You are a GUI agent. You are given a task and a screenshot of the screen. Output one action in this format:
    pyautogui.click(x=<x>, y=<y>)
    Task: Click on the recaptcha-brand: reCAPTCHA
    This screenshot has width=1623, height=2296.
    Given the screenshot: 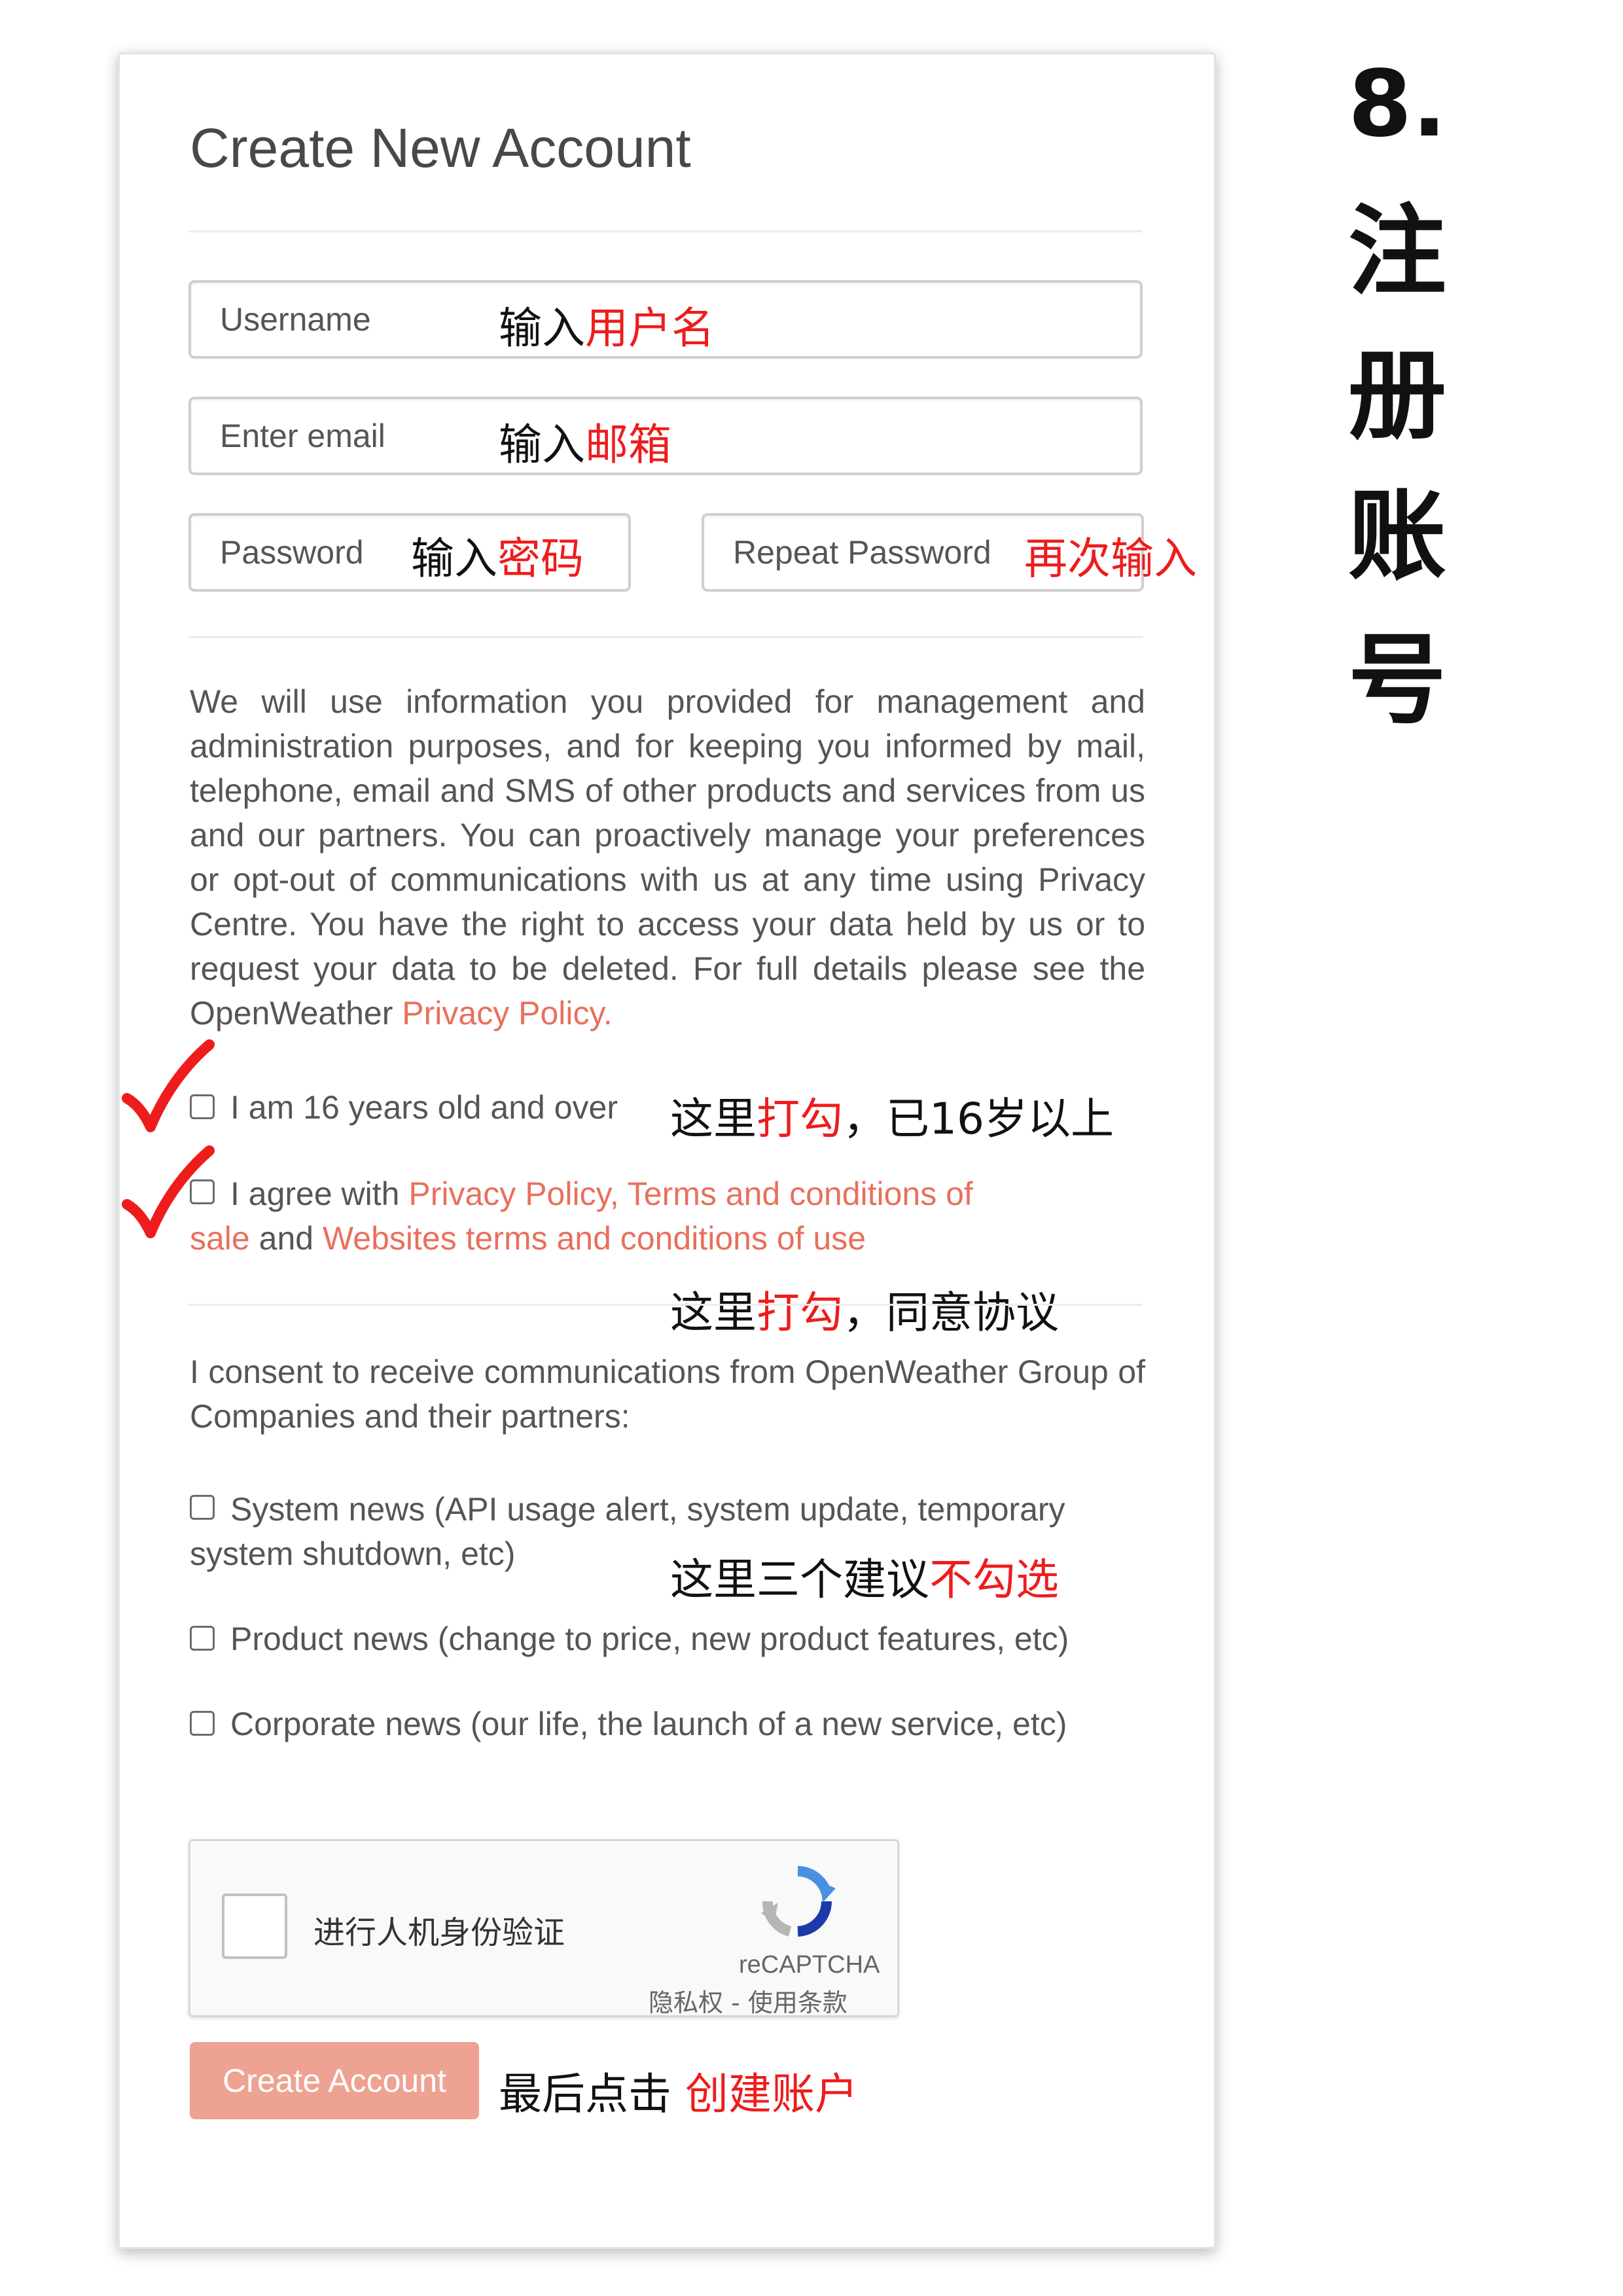 What is the action you would take?
    pyautogui.click(x=810, y=1965)
    